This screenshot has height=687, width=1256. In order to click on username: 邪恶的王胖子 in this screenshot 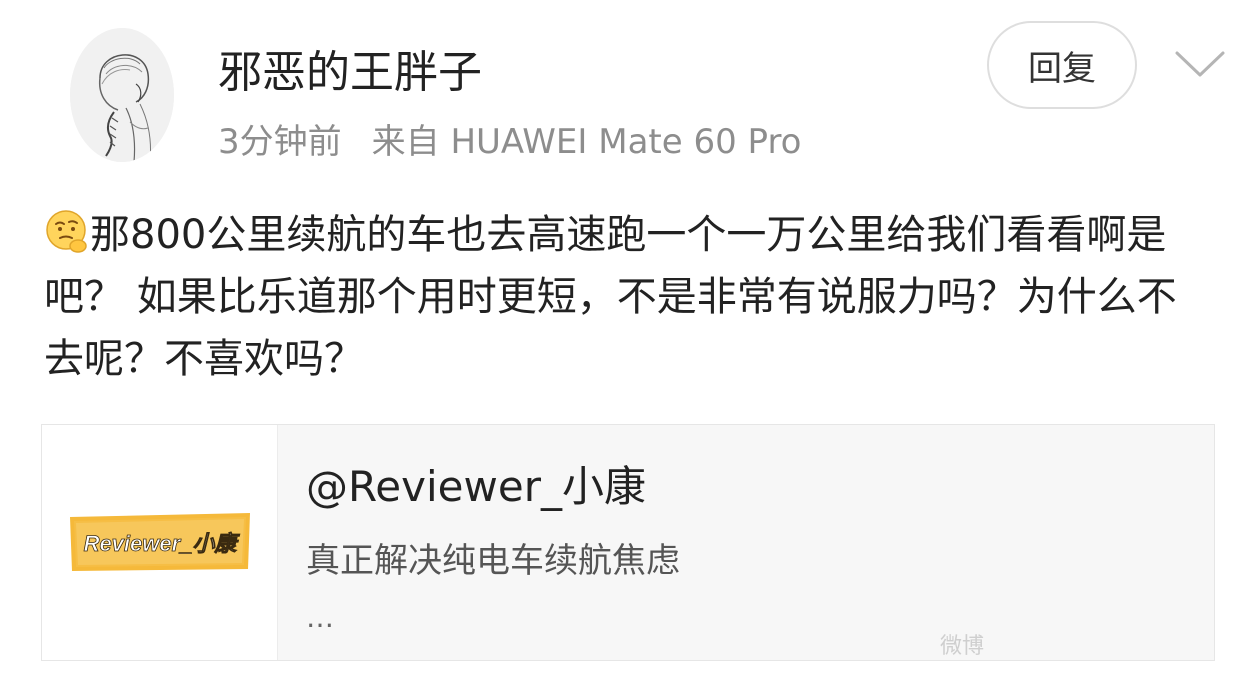, I will do `click(350, 68)`.